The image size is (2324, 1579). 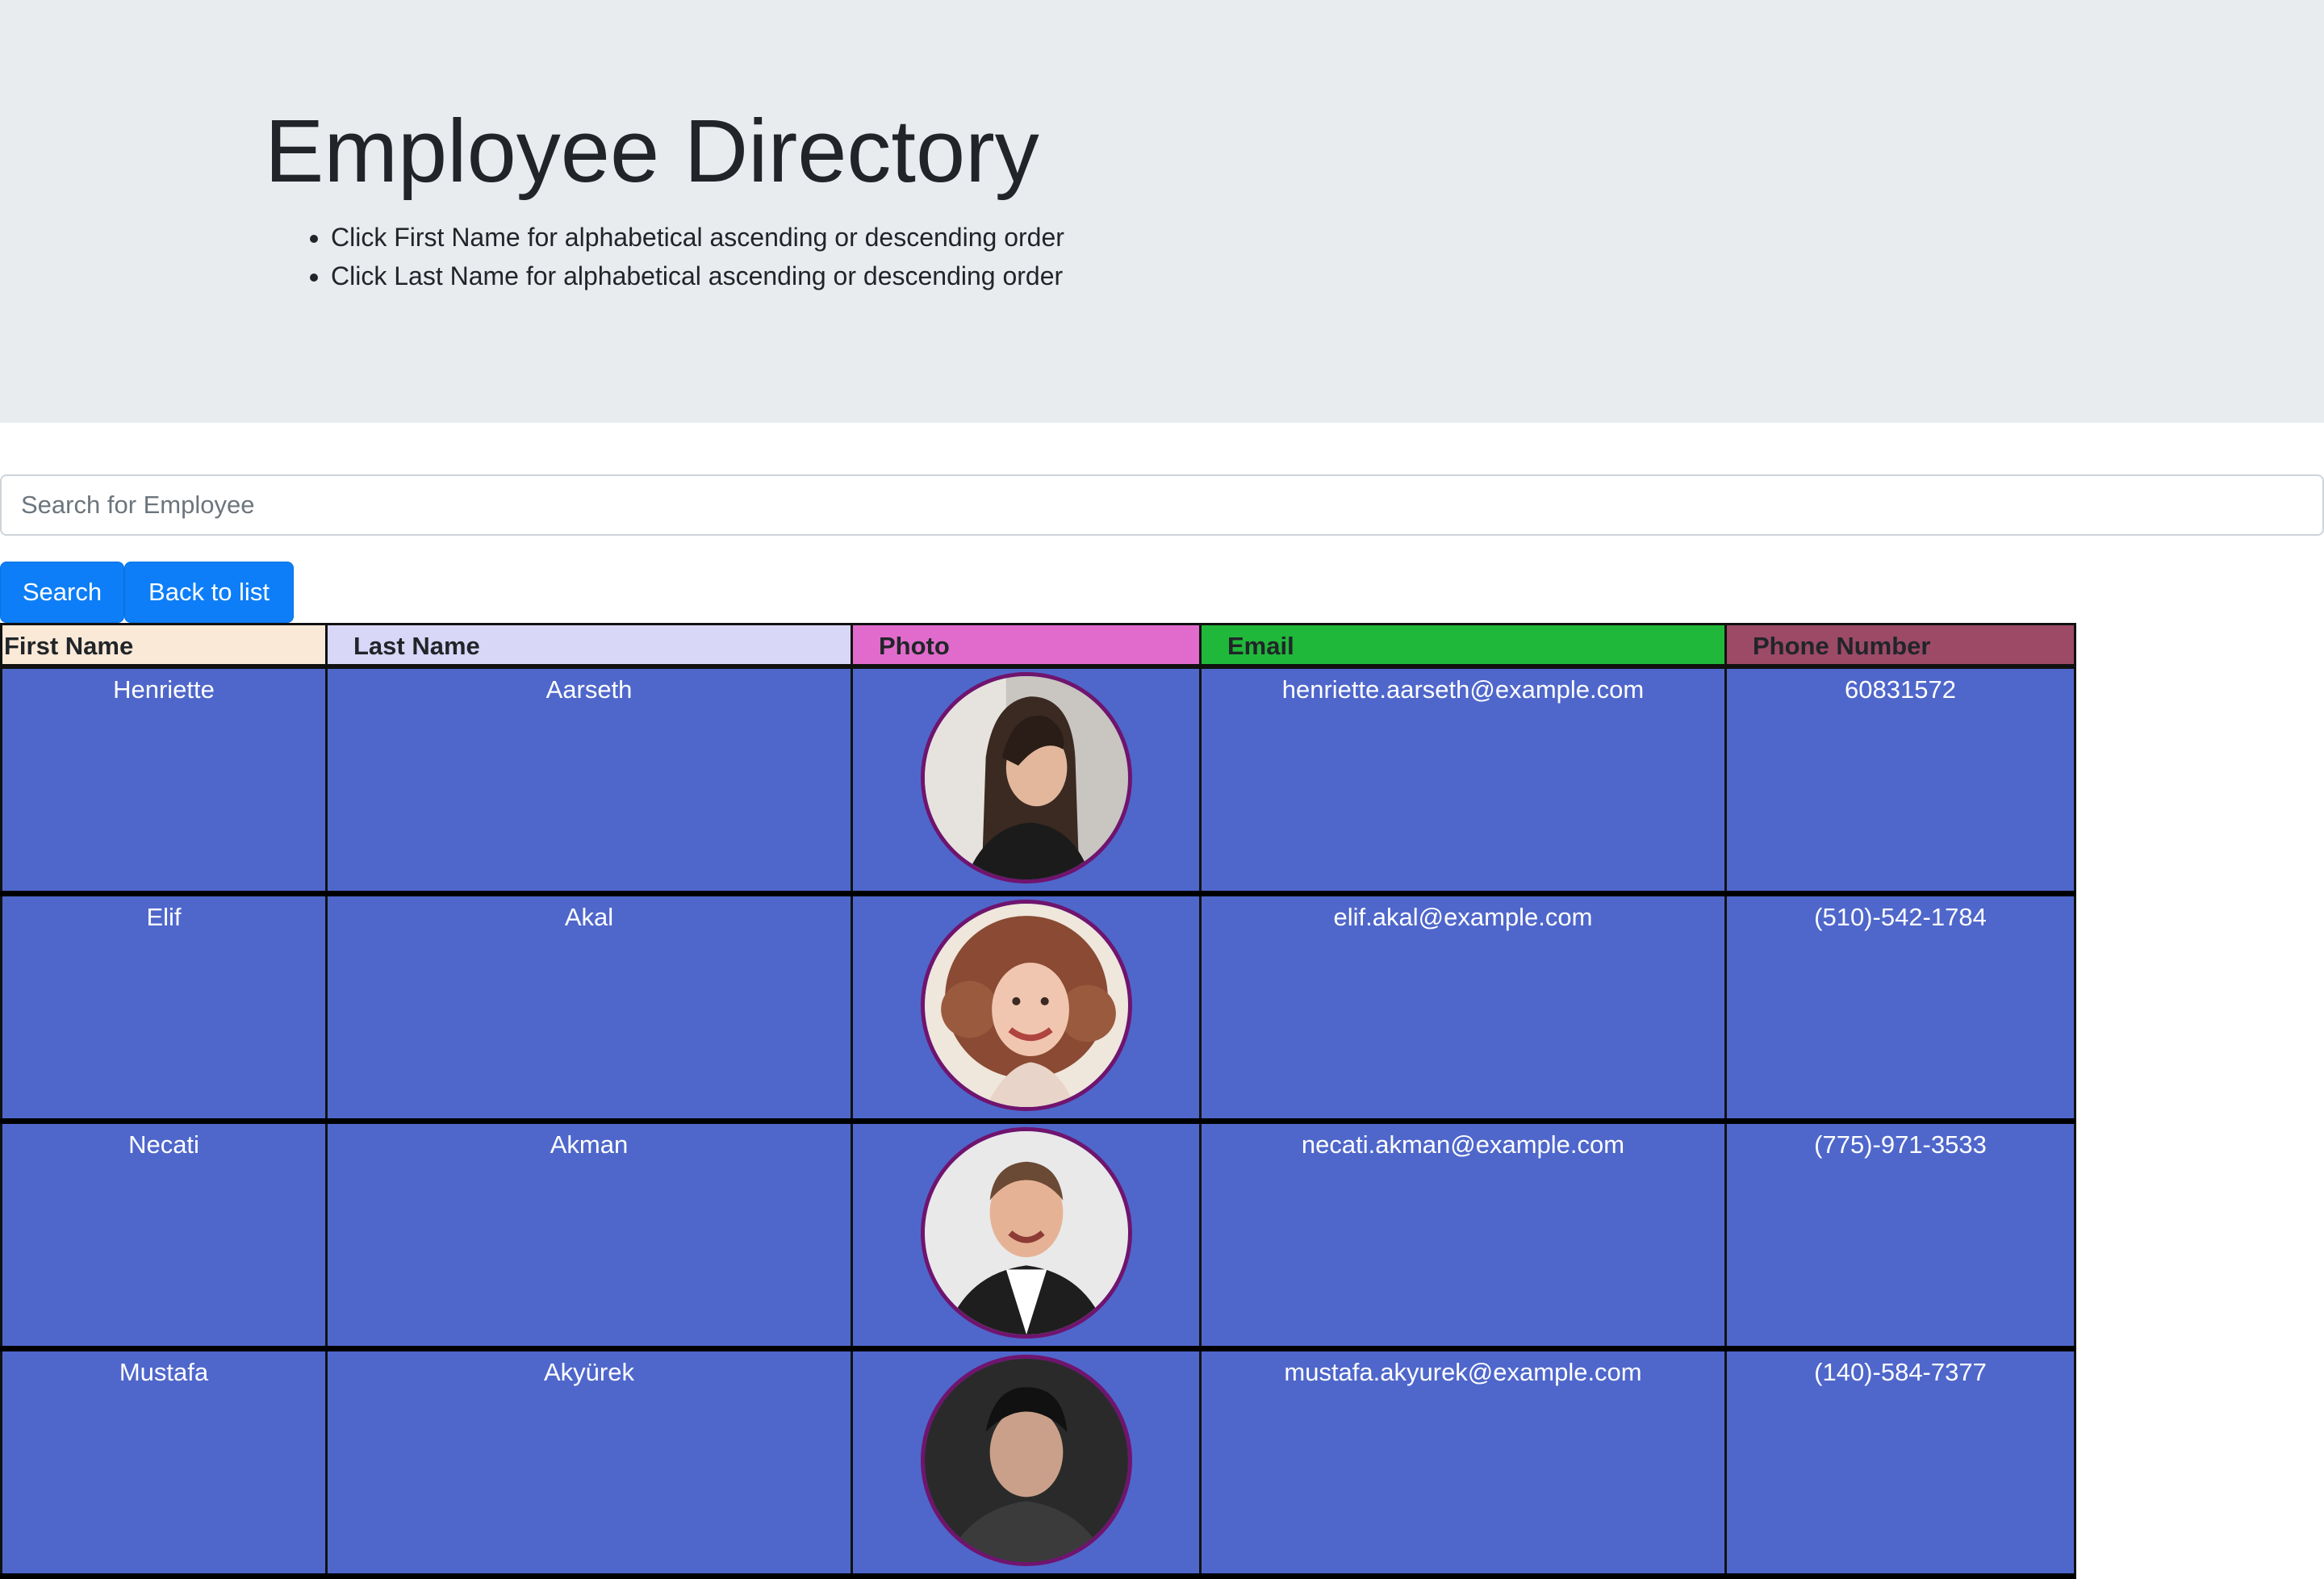 I want to click on cell-email: mustafa.akyurek@example.com, so click(x=1463, y=1463).